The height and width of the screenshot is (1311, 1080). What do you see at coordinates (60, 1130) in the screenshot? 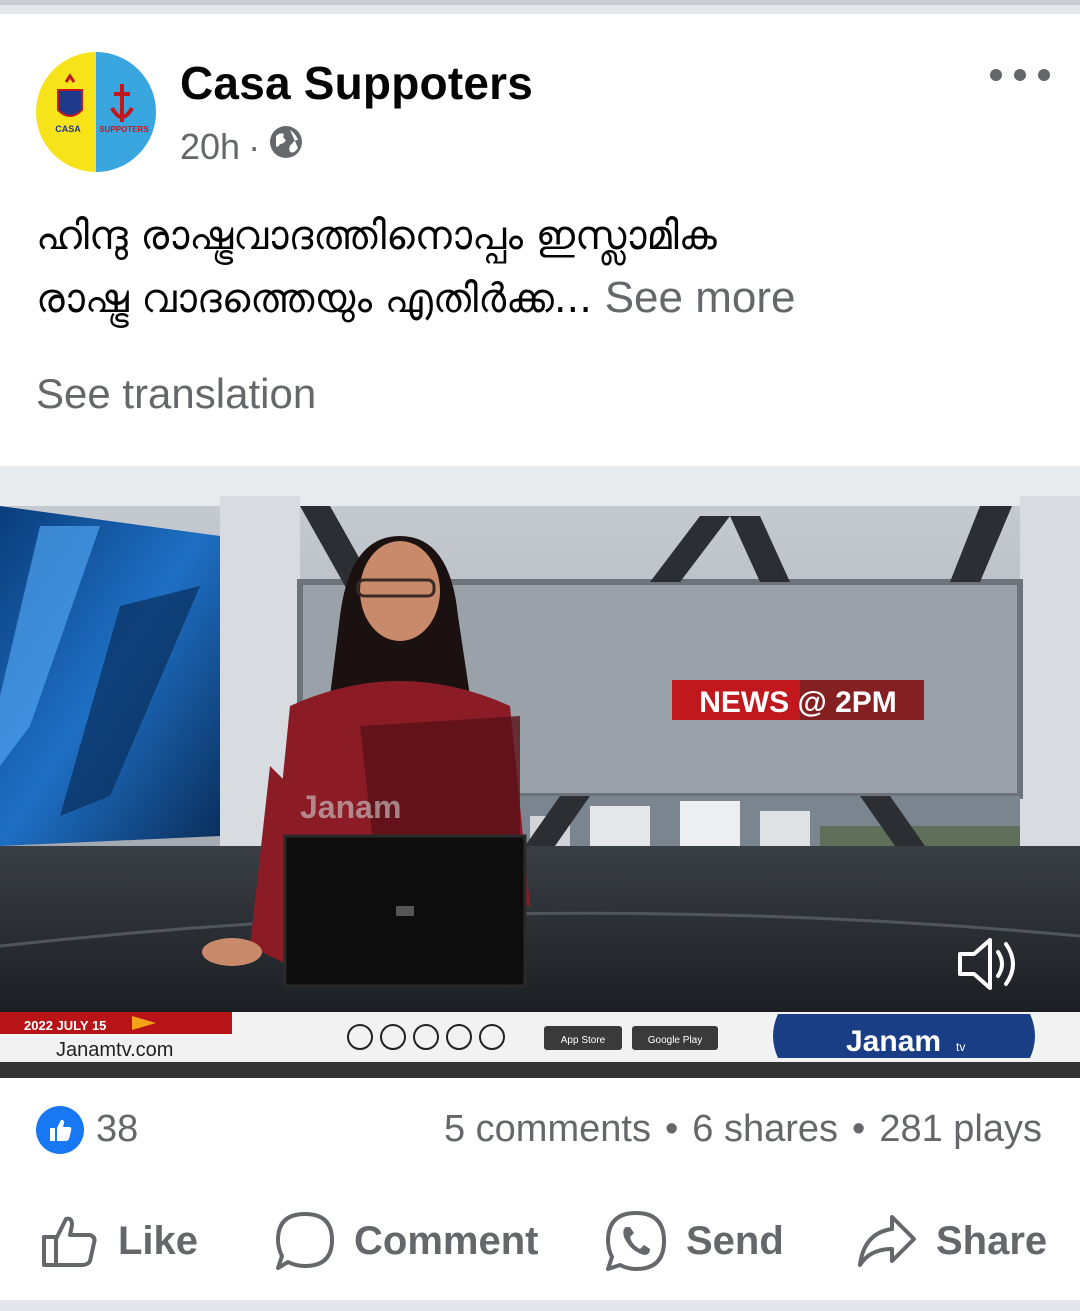
I see `like-reaction-icon` at bounding box center [60, 1130].